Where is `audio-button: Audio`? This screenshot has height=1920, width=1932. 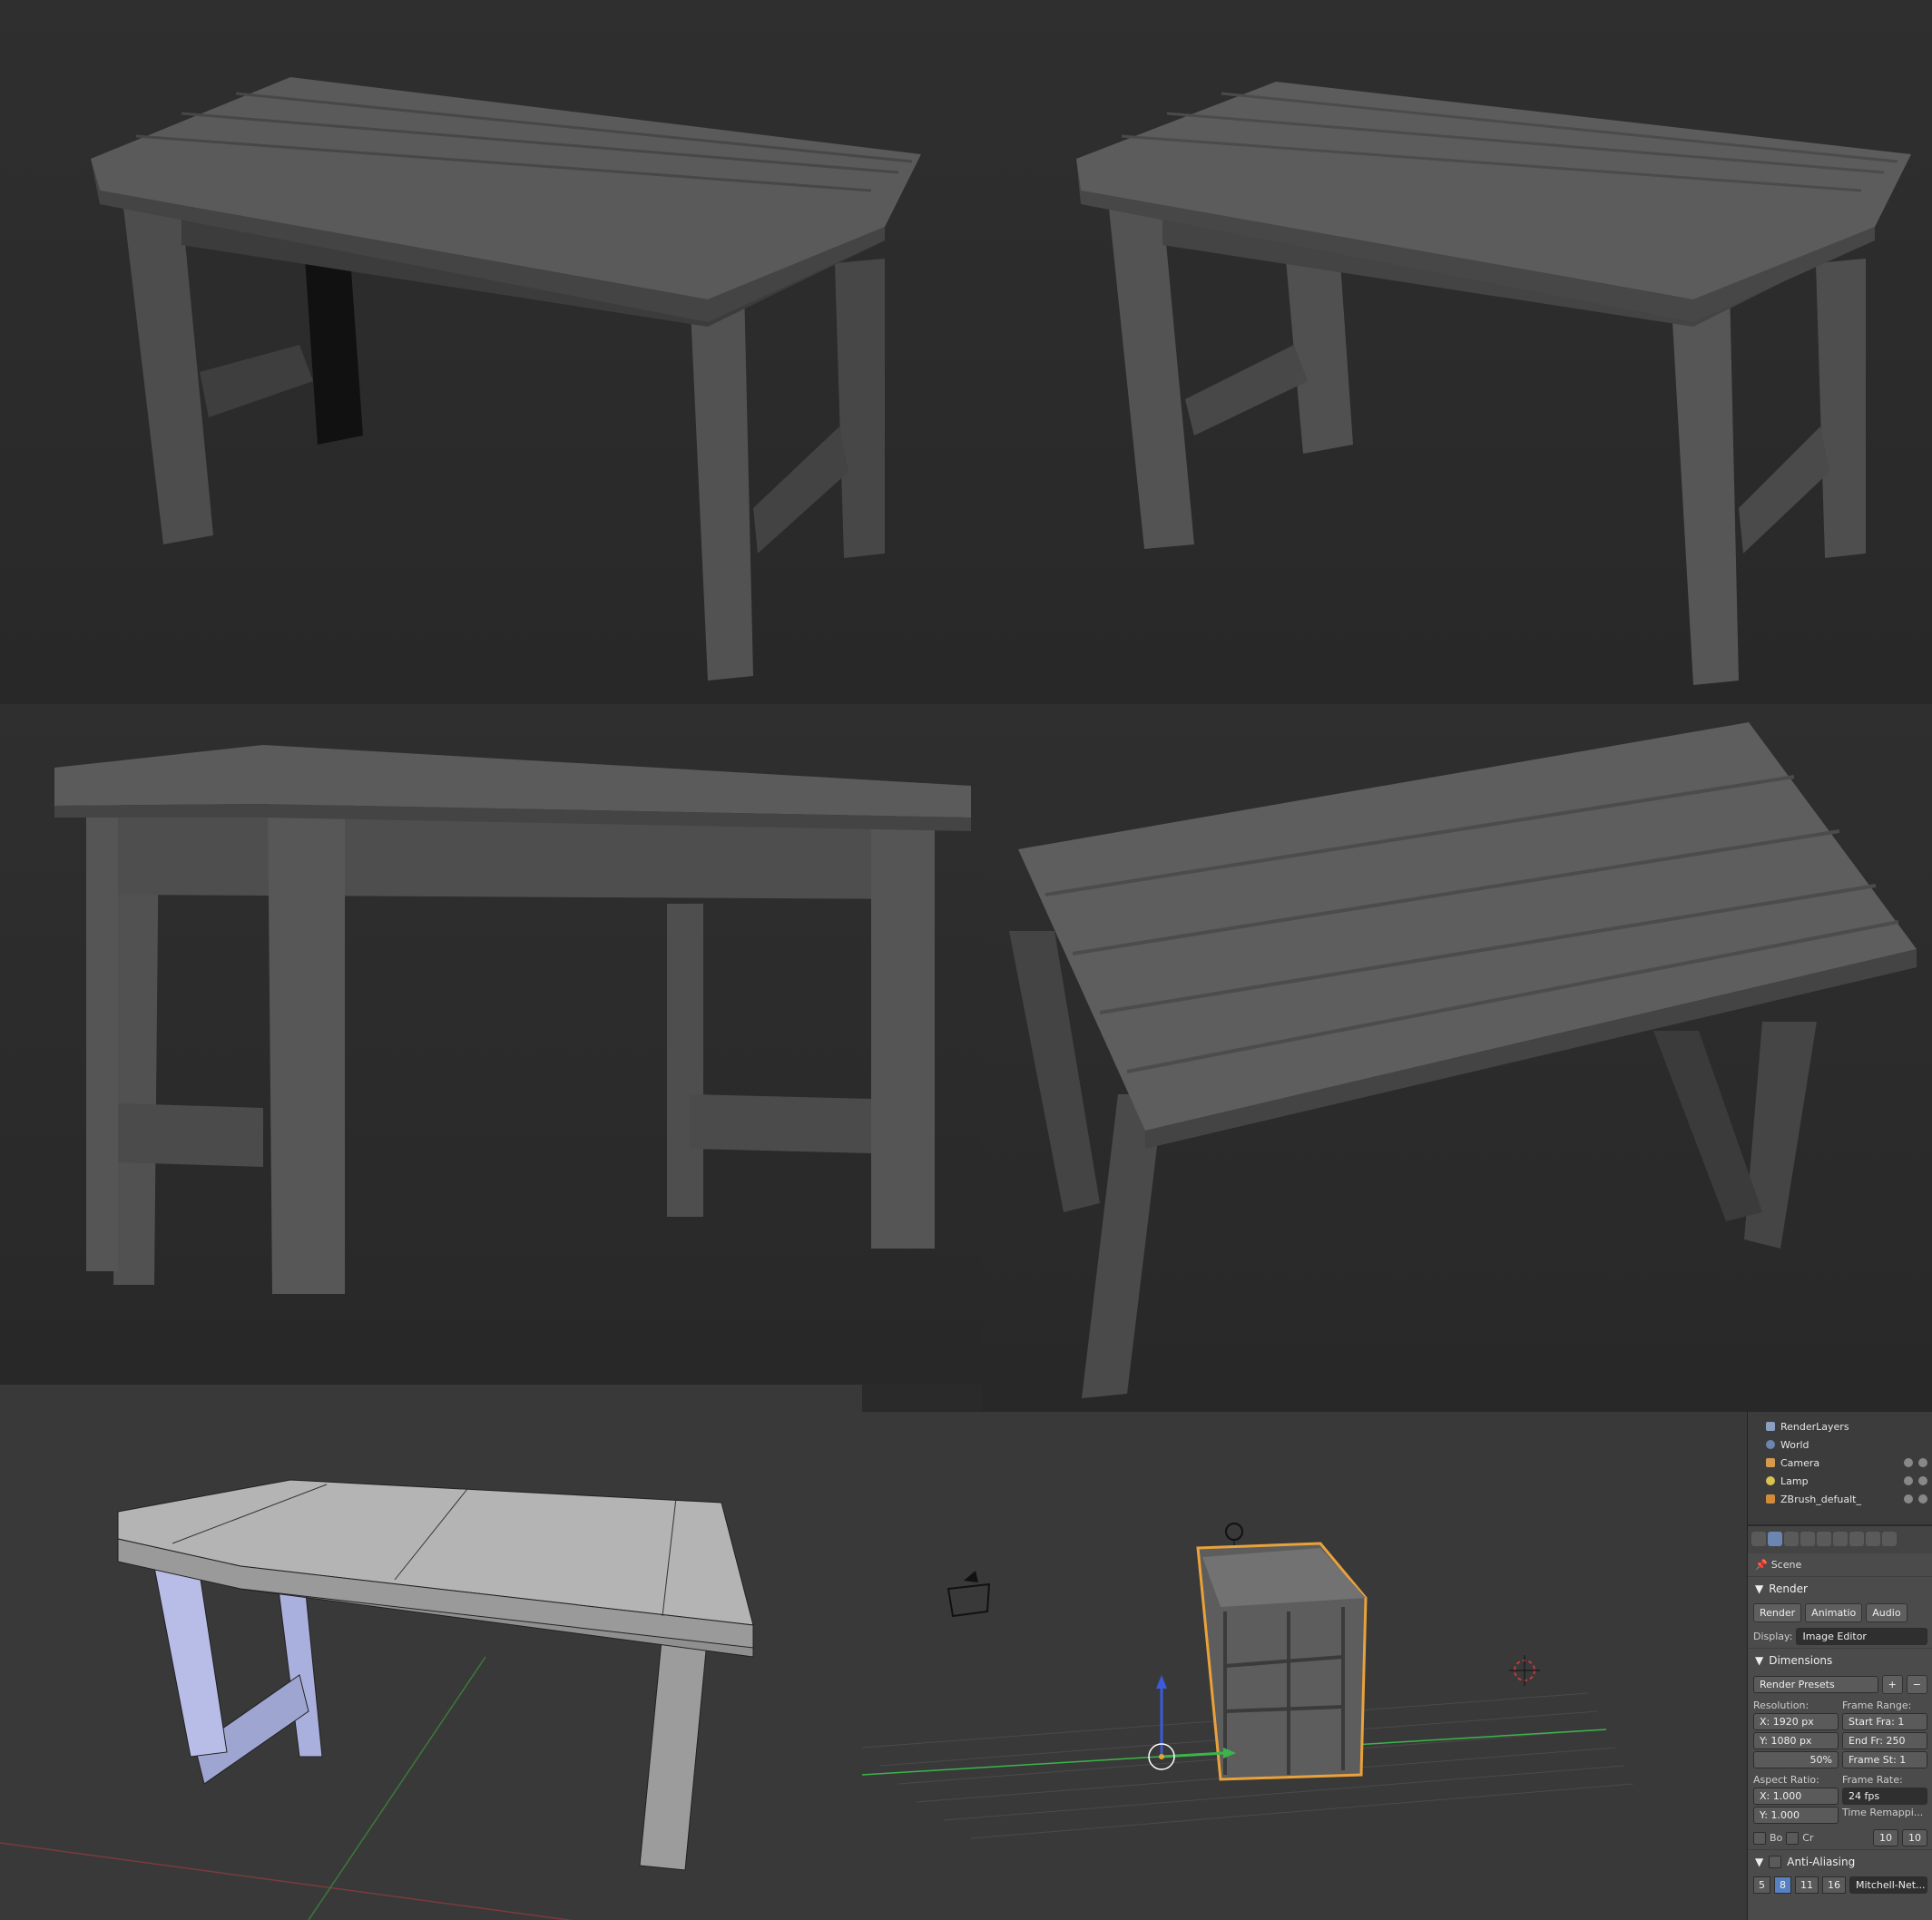 audio-button: Audio is located at coordinates (1887, 1612).